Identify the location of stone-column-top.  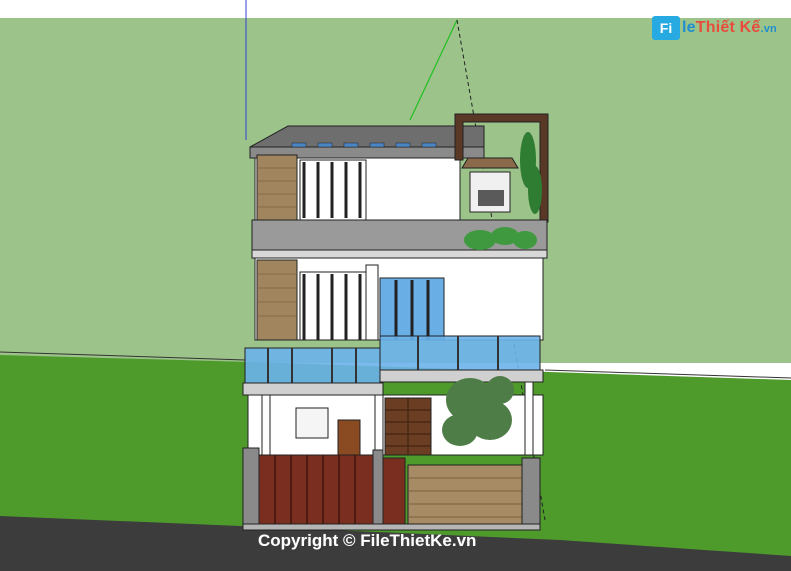
(277, 187).